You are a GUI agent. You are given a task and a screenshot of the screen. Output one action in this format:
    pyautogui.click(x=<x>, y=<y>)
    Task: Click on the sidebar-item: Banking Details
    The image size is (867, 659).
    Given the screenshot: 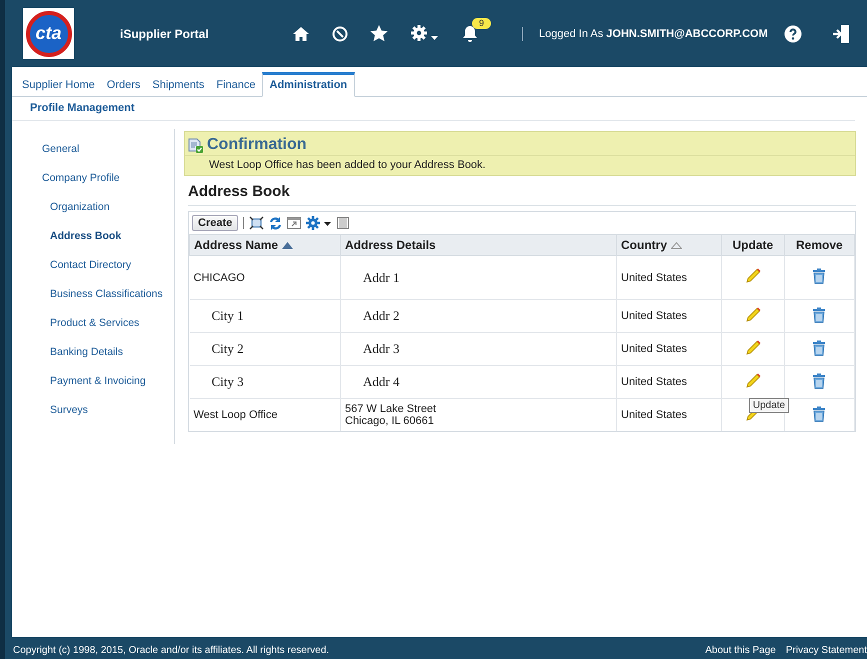 What is the action you would take?
    pyautogui.click(x=67, y=358)
    